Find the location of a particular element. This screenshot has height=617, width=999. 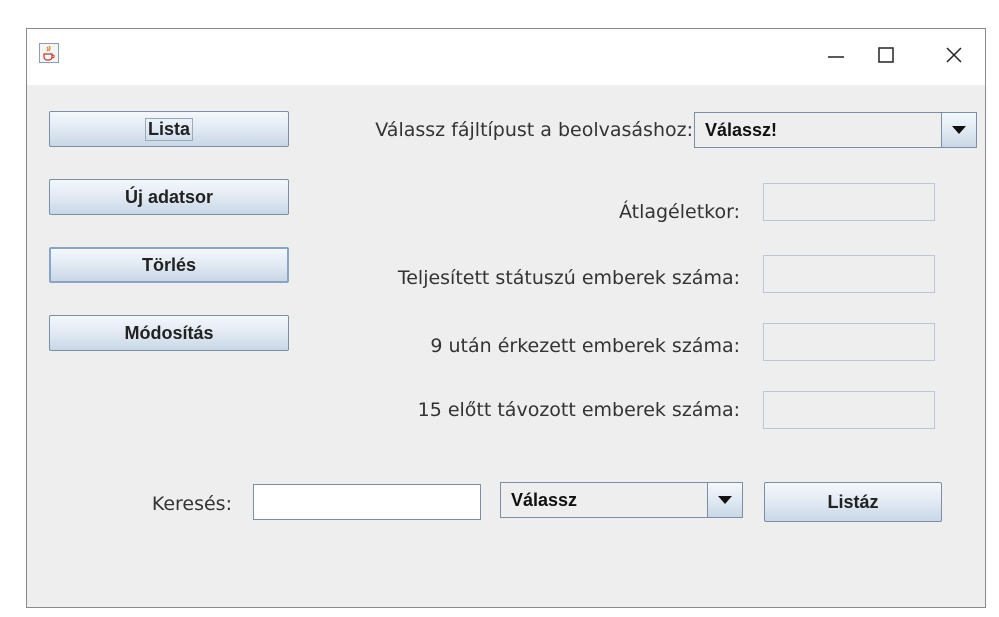

search-input is located at coordinates (367, 502).